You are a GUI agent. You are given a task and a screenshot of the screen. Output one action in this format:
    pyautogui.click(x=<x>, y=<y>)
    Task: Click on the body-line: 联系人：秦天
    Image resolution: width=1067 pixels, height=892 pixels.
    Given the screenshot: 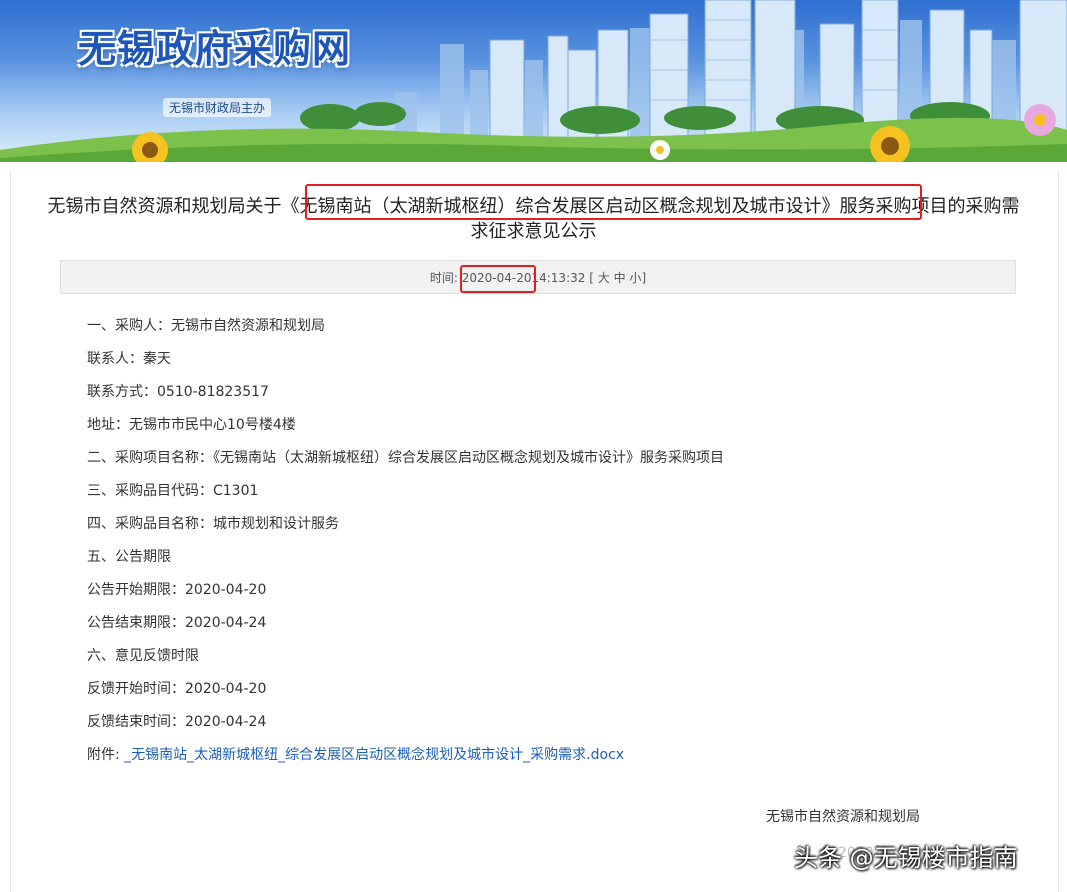 What is the action you would take?
    pyautogui.click(x=129, y=359)
    